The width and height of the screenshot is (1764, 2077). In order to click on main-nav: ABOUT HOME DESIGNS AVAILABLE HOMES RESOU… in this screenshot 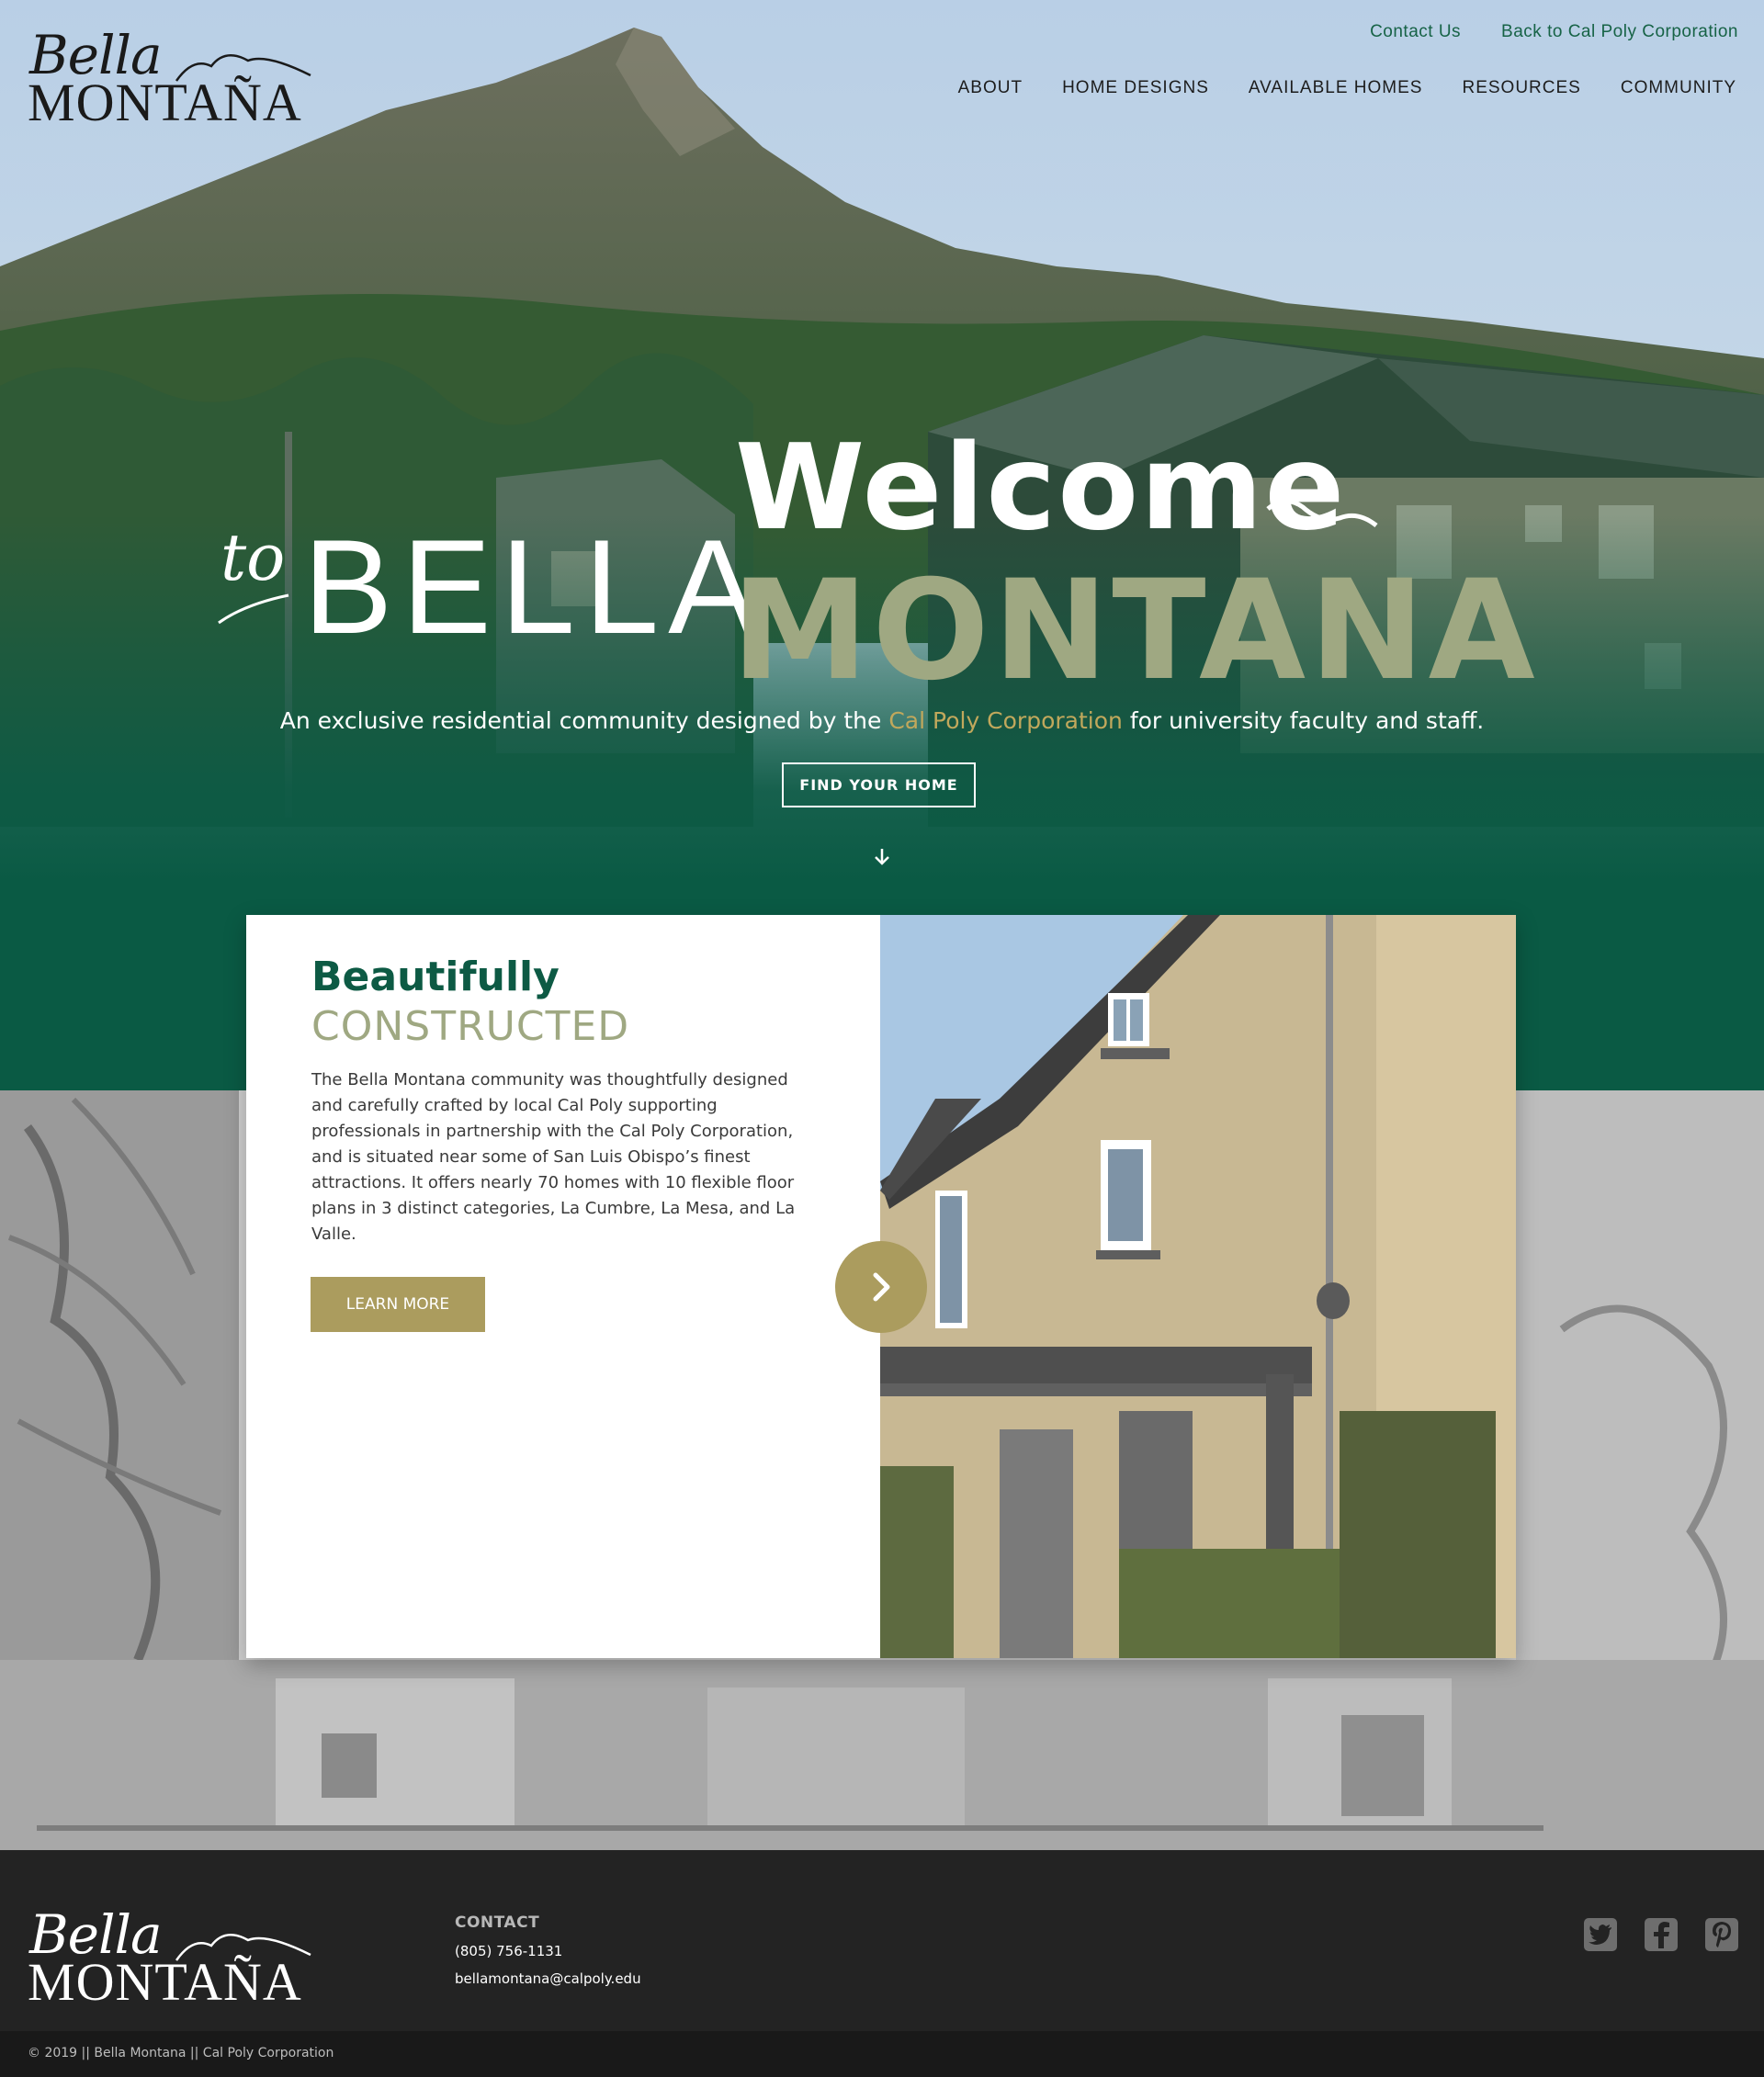, I will do `click(1347, 88)`.